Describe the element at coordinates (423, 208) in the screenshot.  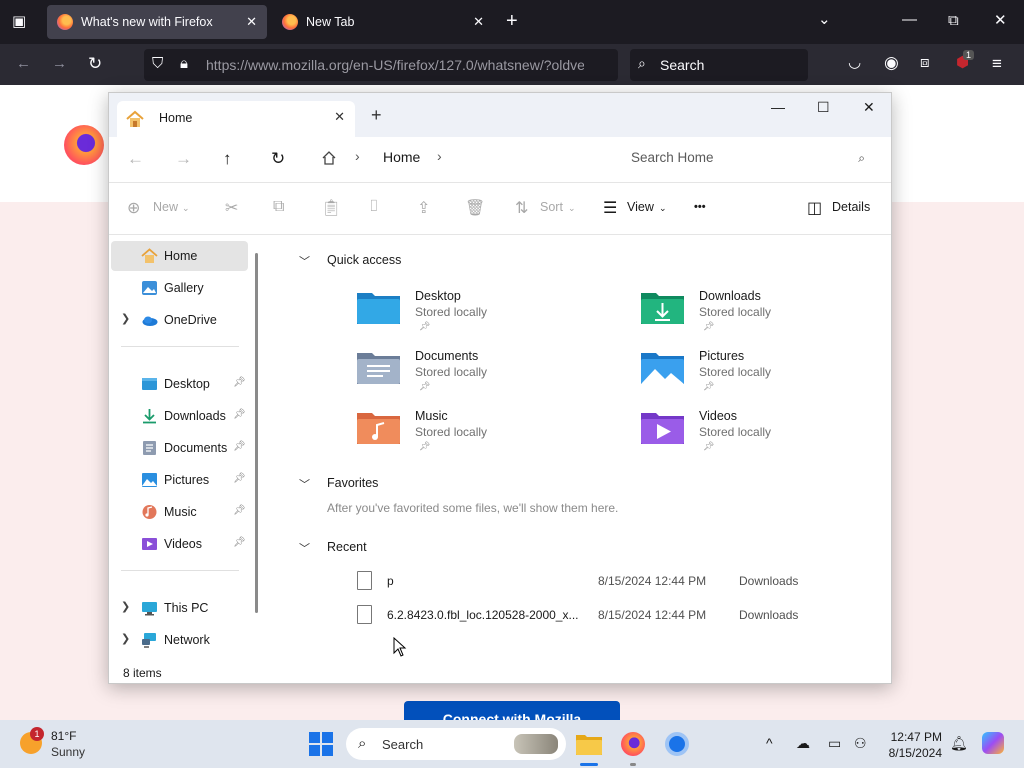
I see `share-icon: ⇪` at that location.